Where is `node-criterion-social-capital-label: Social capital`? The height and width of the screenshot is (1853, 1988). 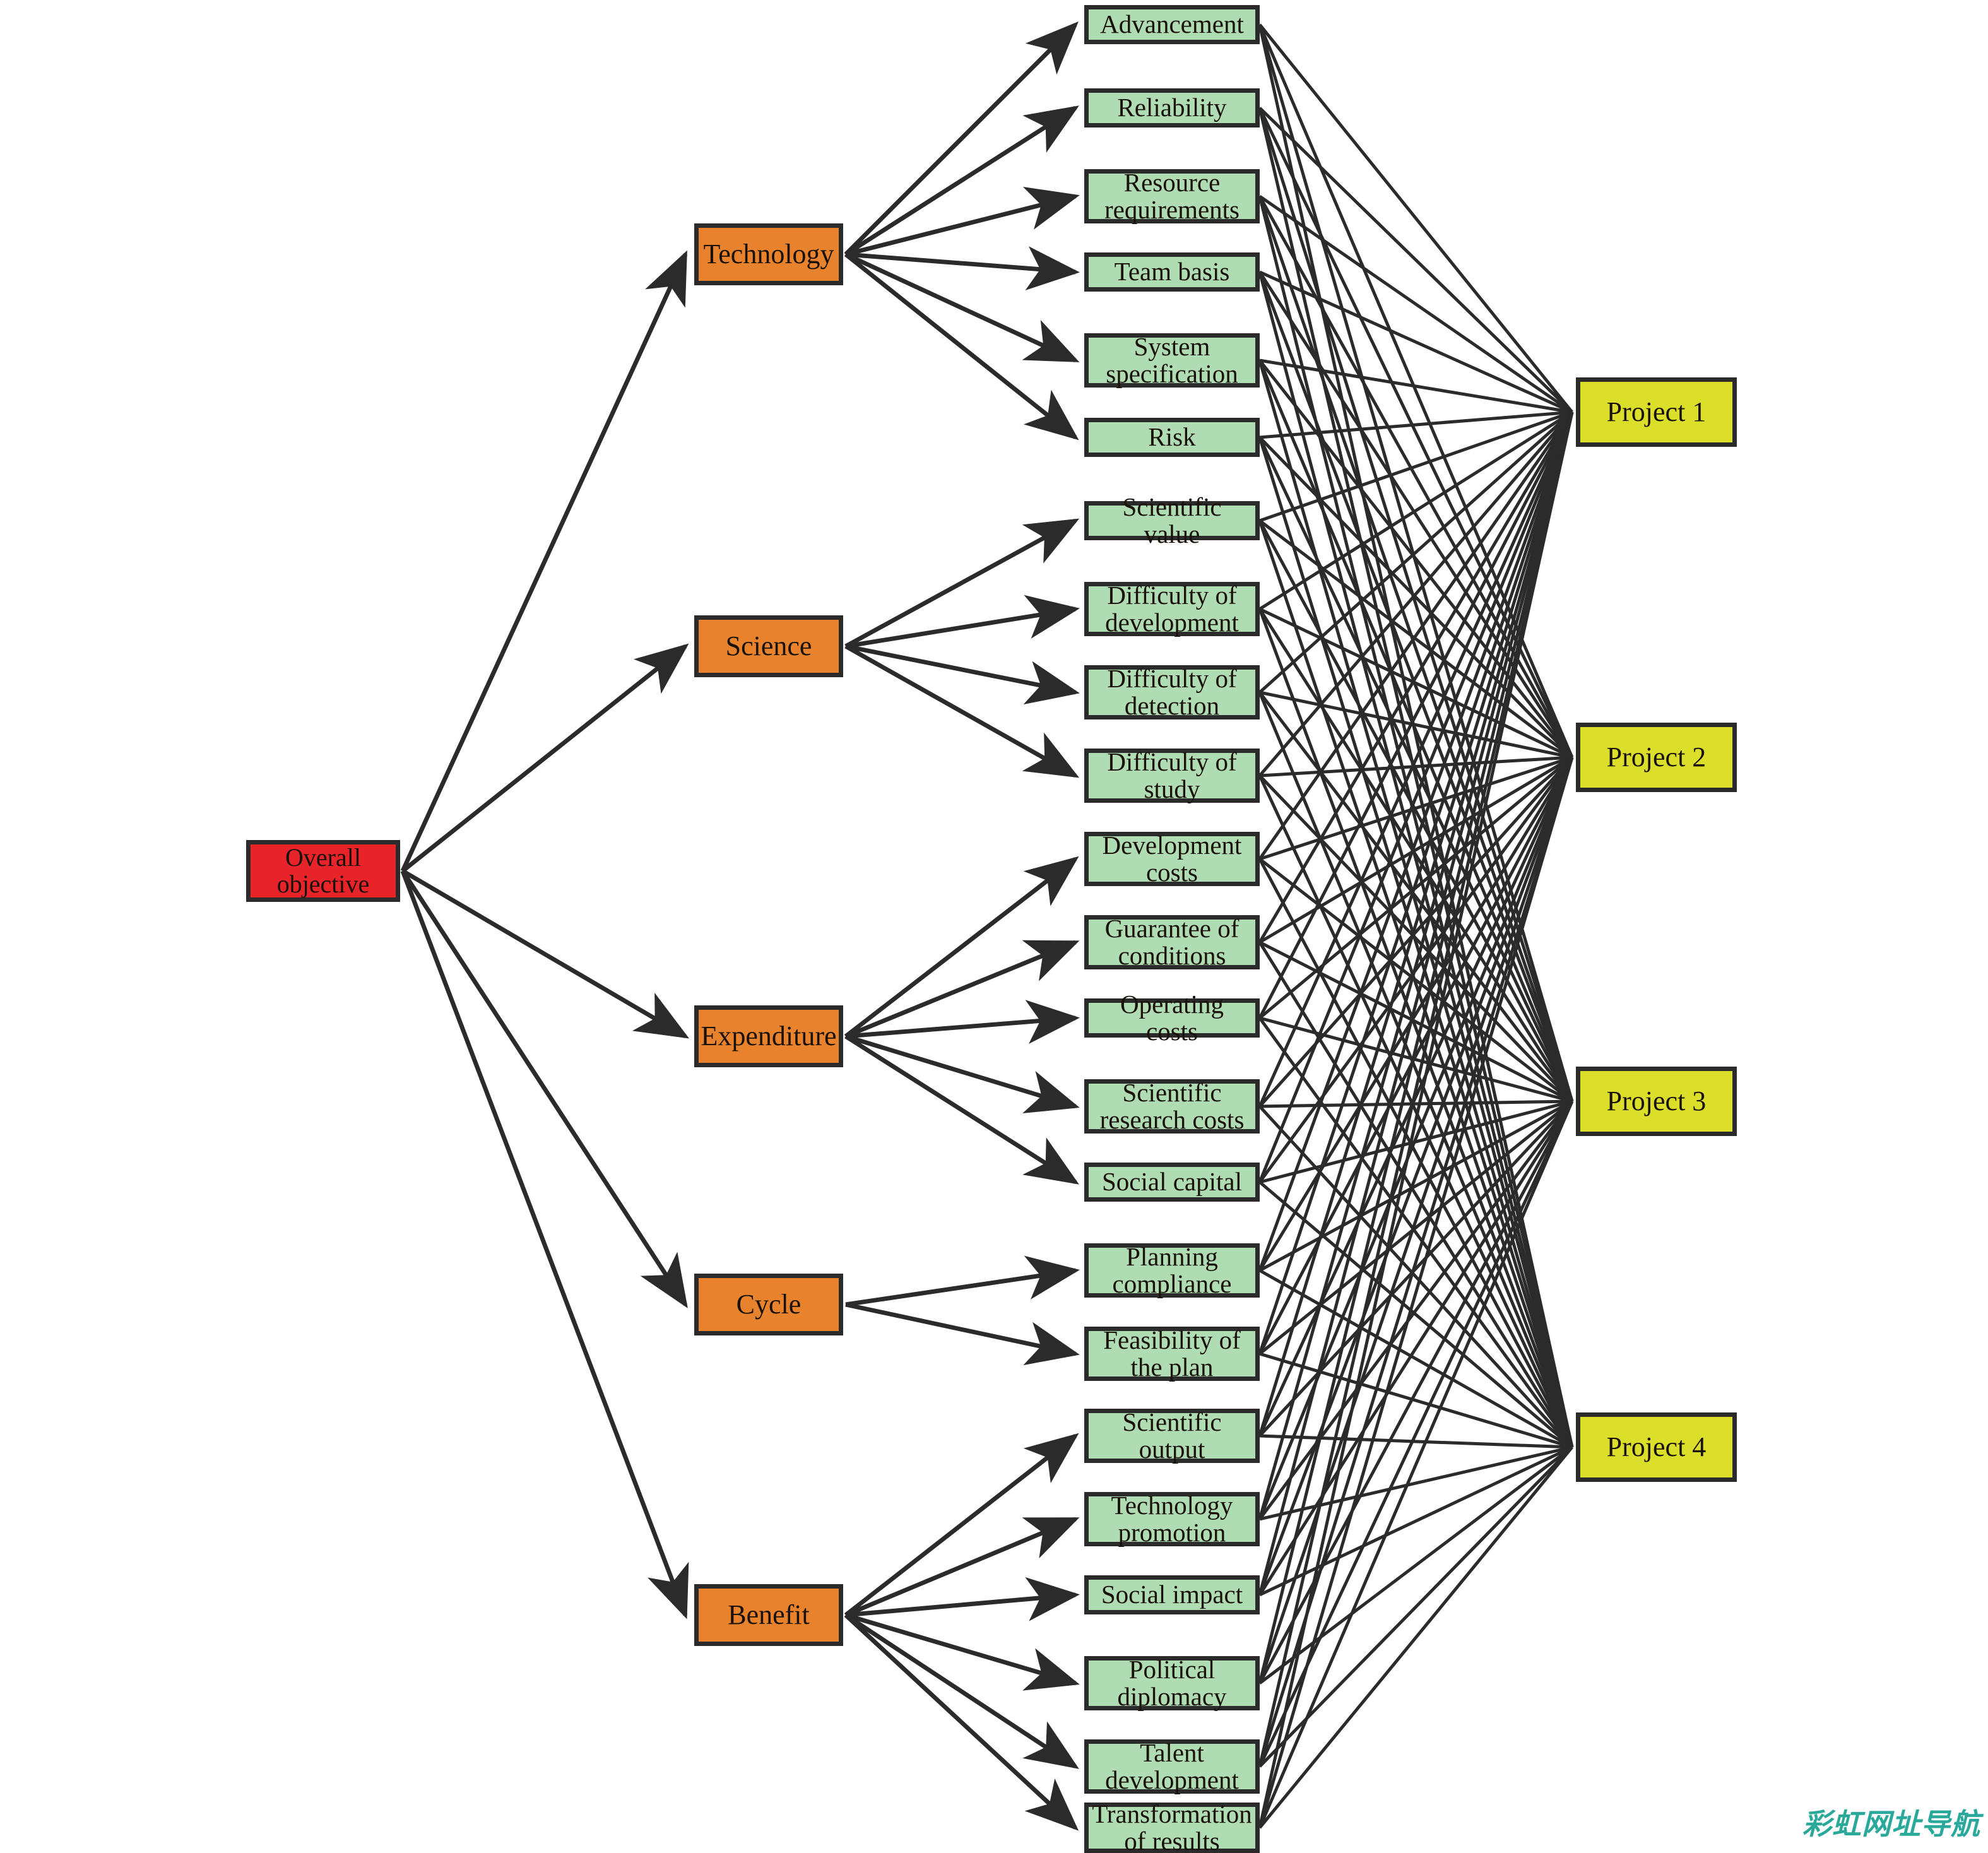 node-criterion-social-capital-label: Social capital is located at coordinates (1172, 1182).